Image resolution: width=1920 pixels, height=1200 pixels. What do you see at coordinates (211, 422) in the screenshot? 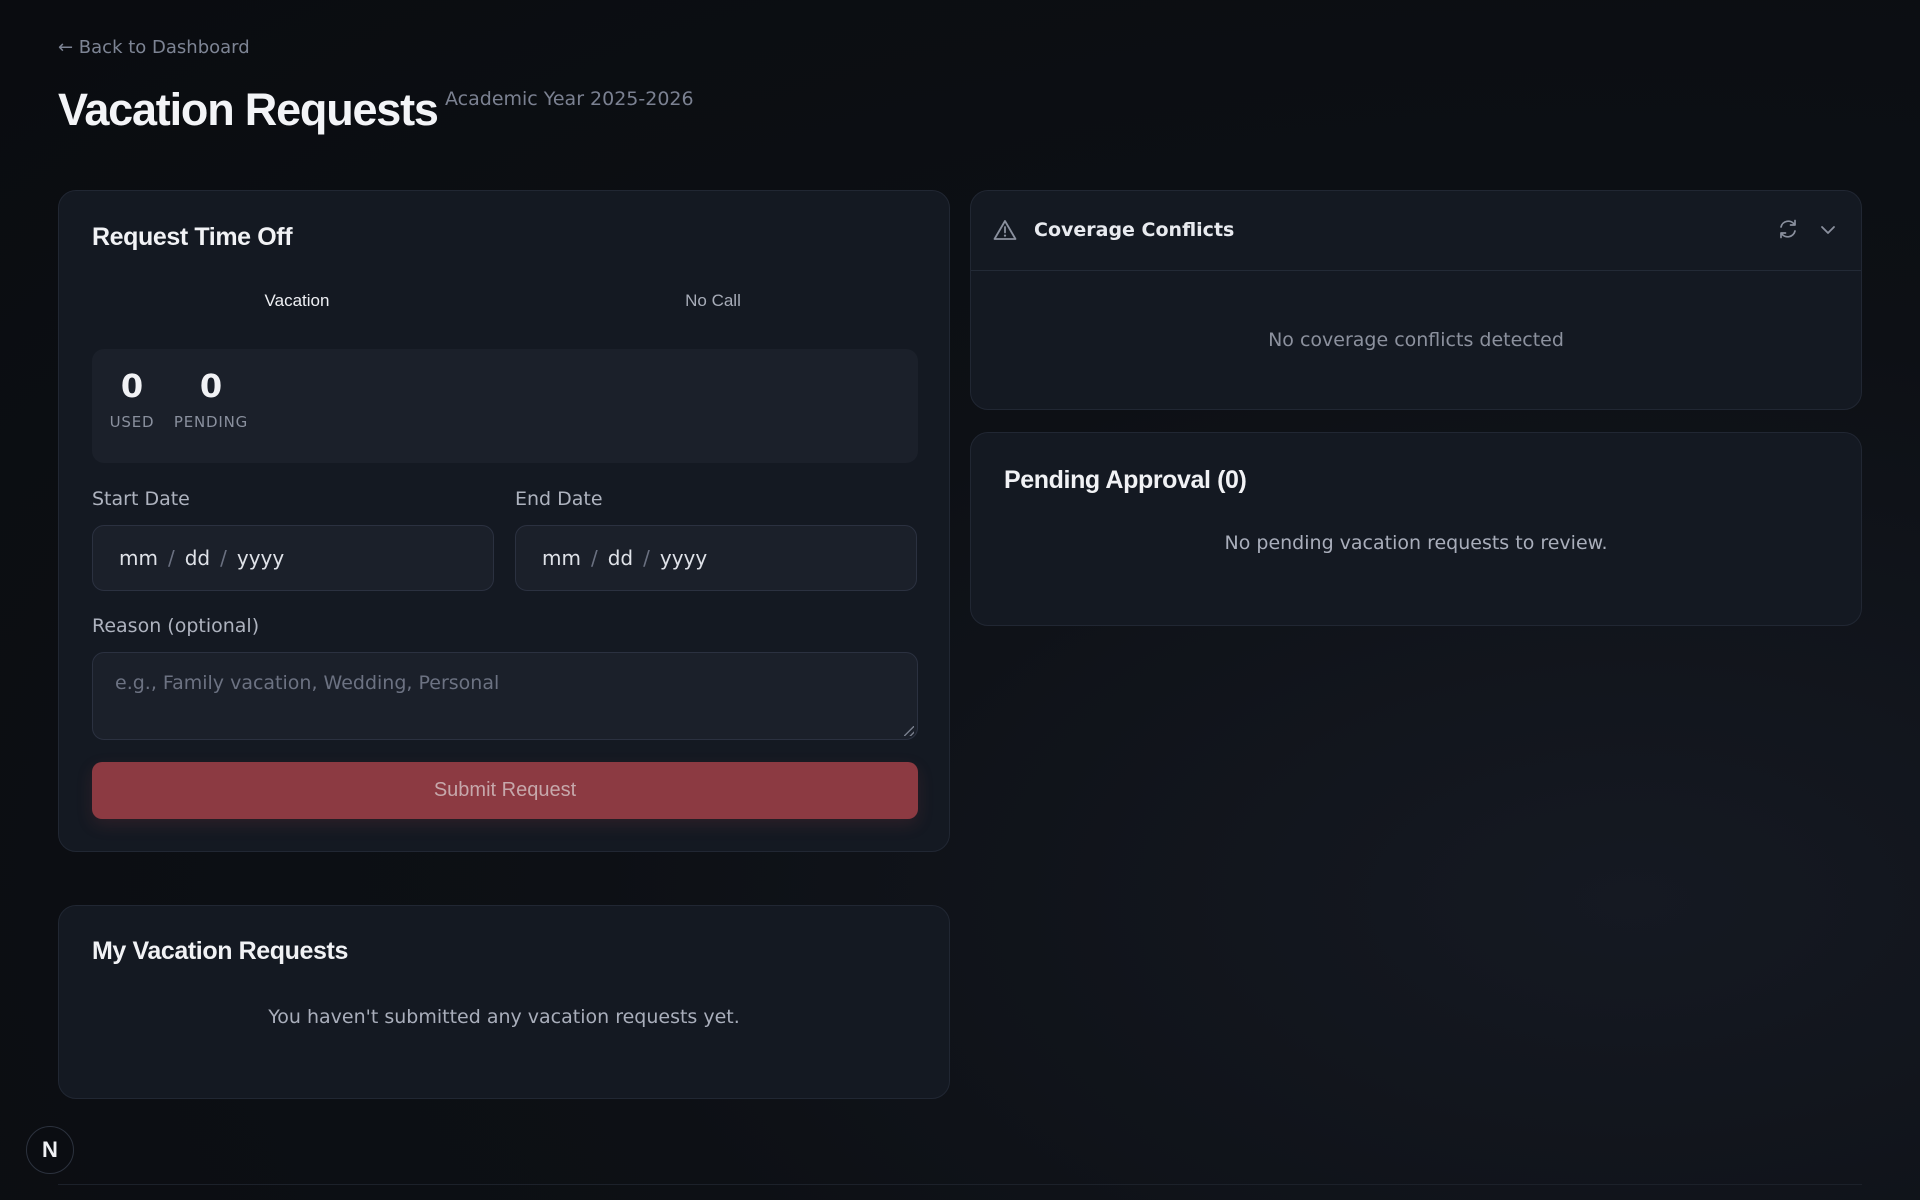
I see `stat-pending-label: PENDING` at bounding box center [211, 422].